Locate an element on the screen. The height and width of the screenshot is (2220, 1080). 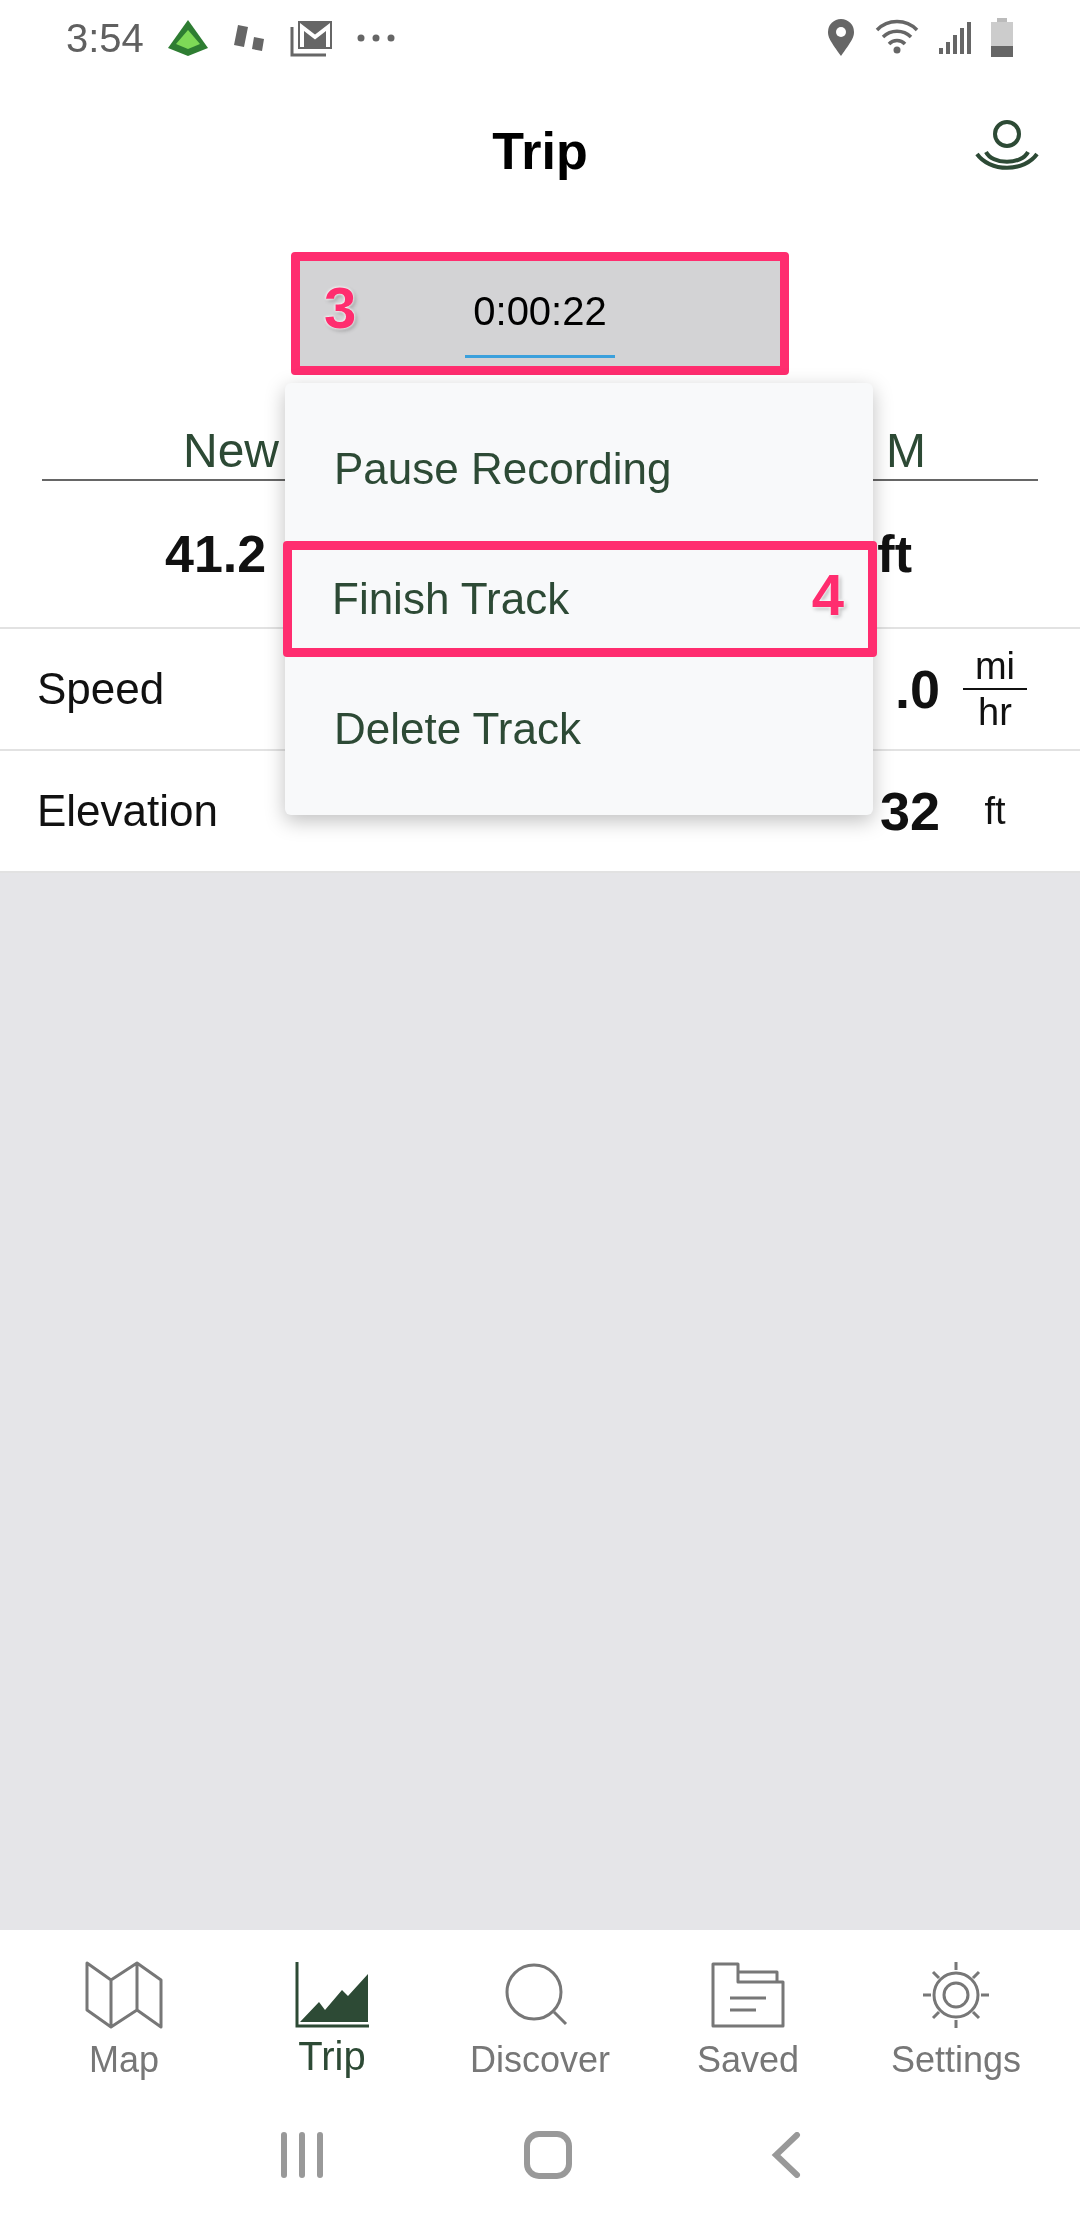
mountain-app-icon is located at coordinates (187, 38).